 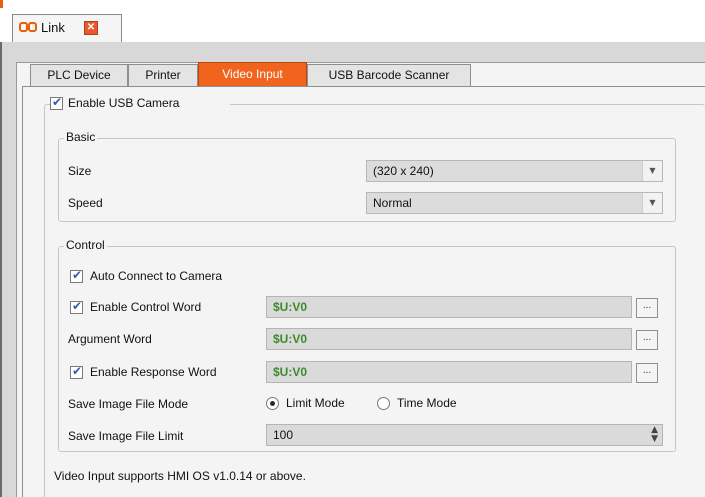 What do you see at coordinates (91, 28) in the screenshot?
I see `close-icon: ✕` at bounding box center [91, 28].